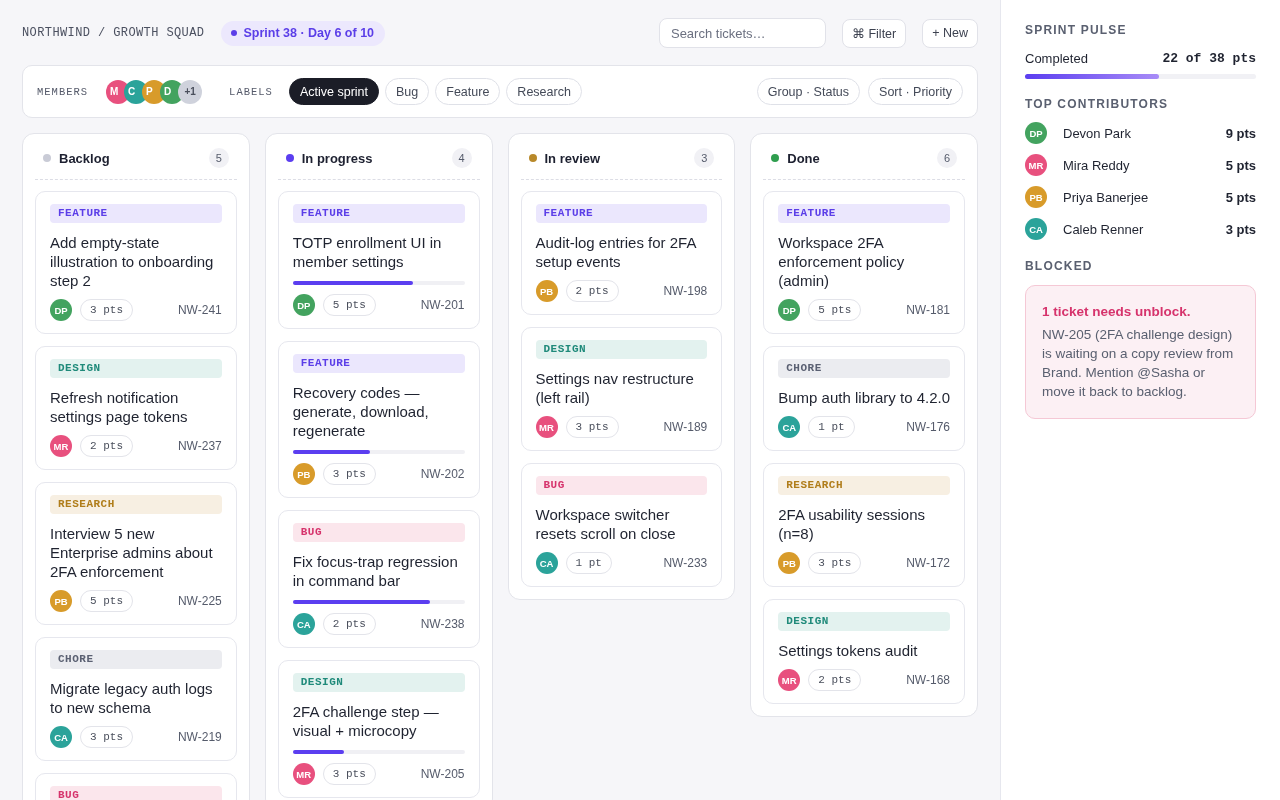 Image resolution: width=1280 pixels, height=800 pixels. What do you see at coordinates (1240, 133) in the screenshot?
I see `contributor-points: 9 pts` at bounding box center [1240, 133].